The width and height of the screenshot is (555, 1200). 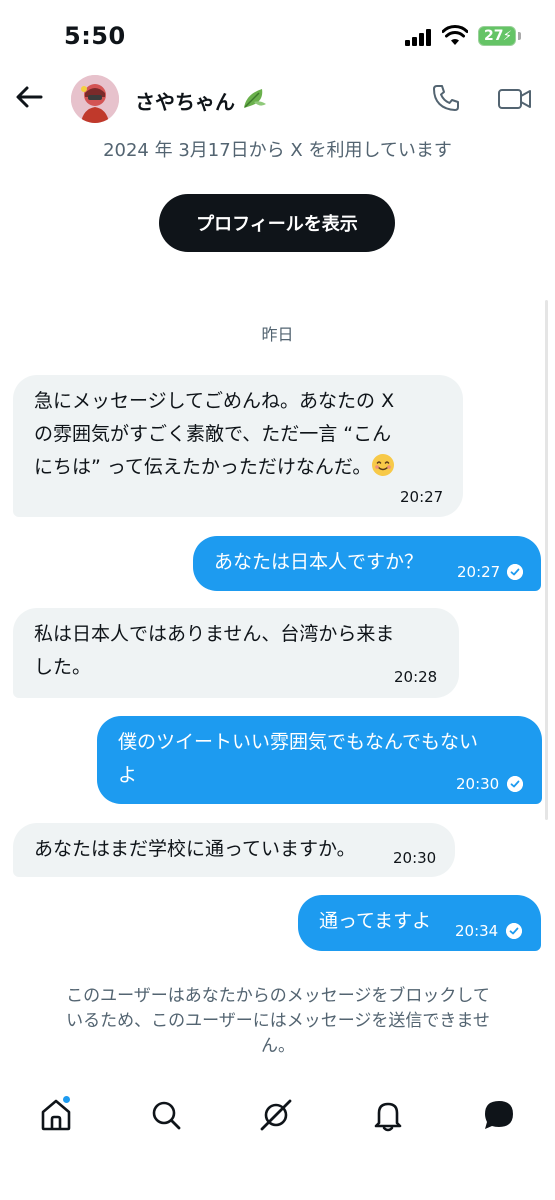 I want to click on message-bubble-incoming: あなたはまだ学校に通っていますか。 20:30, so click(x=234, y=850).